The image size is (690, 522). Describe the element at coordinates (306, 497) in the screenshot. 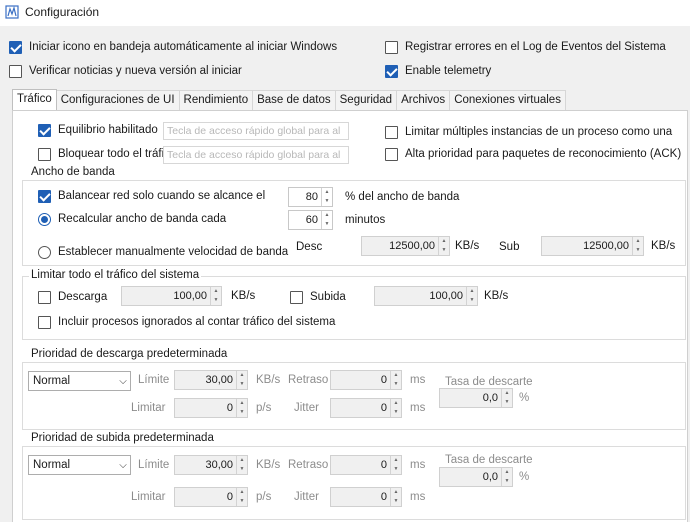

I see `ul-jitter-label: Jitter` at that location.